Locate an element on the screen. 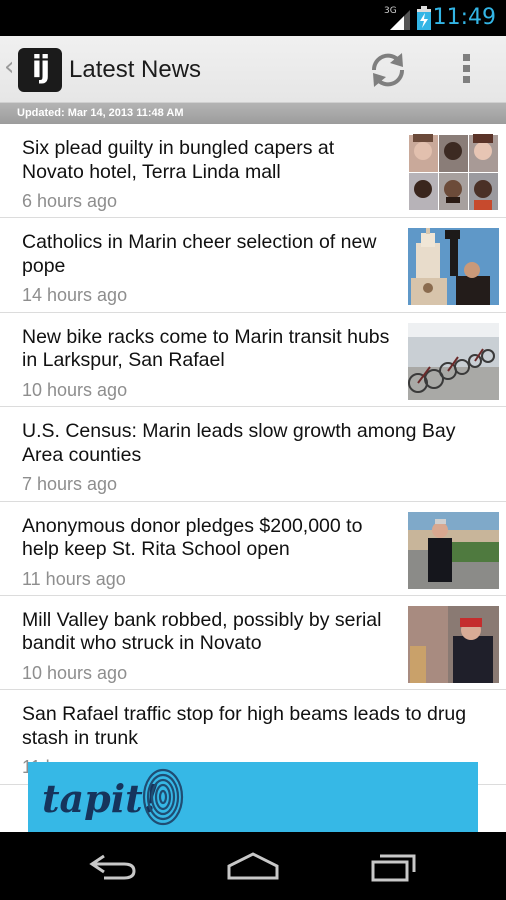 The height and width of the screenshot is (900, 506). battery-charging-icon is located at coordinates (424, 18).